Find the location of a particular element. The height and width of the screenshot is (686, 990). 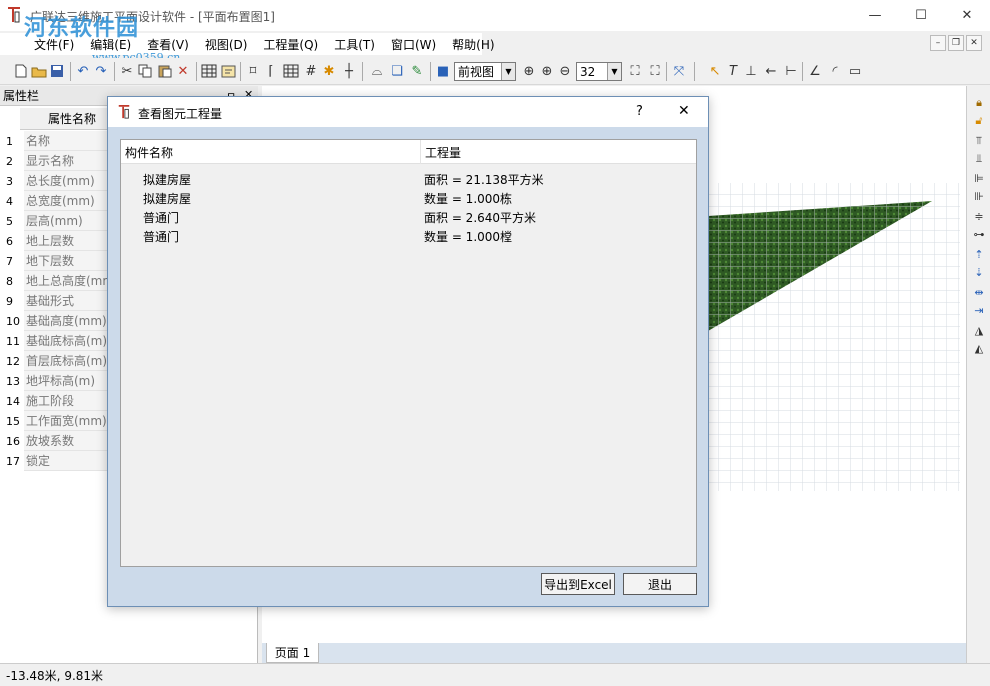

rectangle-icon: ▭ is located at coordinates (855, 71).